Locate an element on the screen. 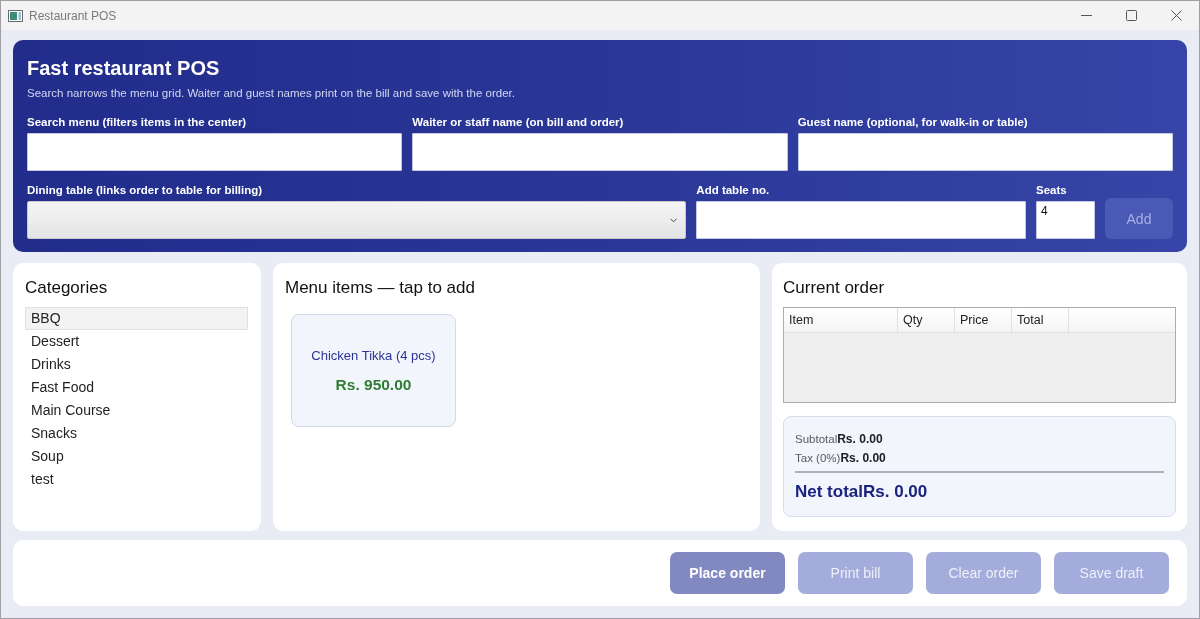  category-item: Fast Food is located at coordinates (136, 387).